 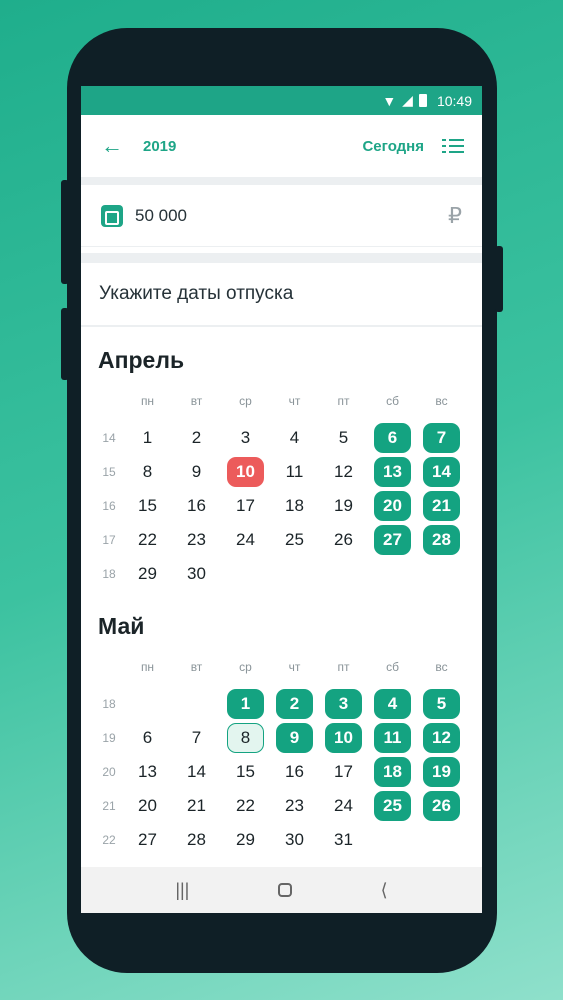 I want to click on selected-day: 28, so click(x=441, y=540).